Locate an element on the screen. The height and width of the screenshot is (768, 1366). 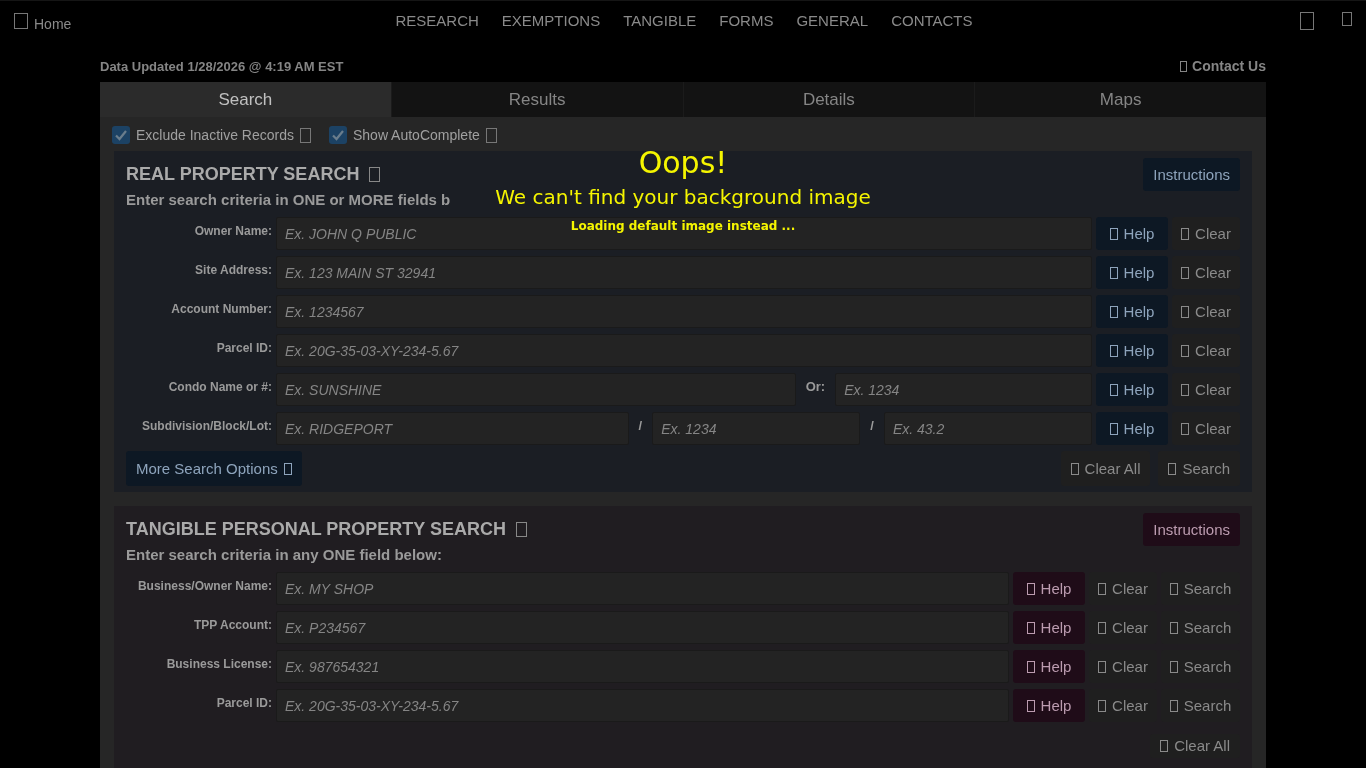
text-field: Ex. SUNSHINE is located at coordinates (536, 389).